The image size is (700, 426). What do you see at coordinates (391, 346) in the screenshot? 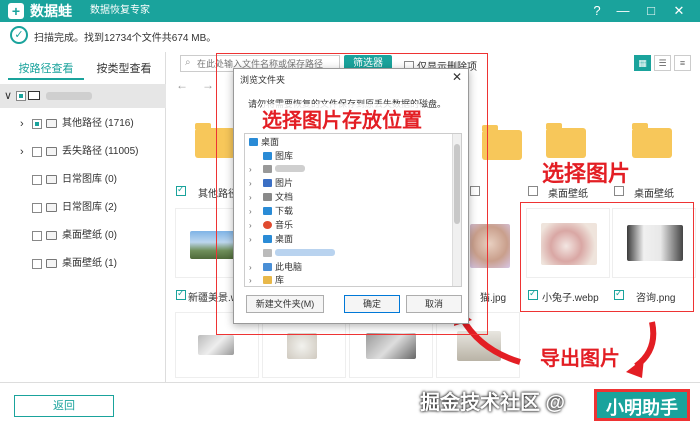
I see `laptop-thumbnail` at bounding box center [391, 346].